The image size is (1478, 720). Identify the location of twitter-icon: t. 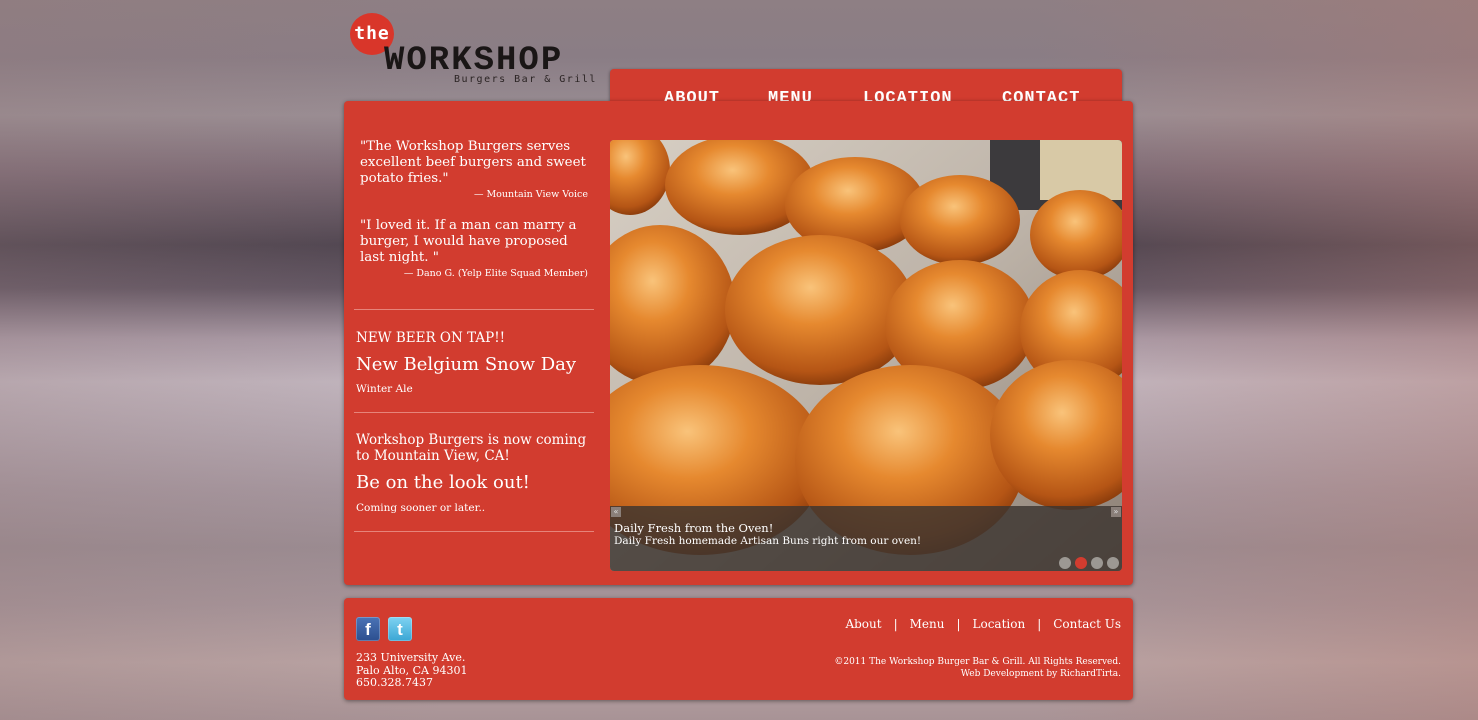
(400, 629).